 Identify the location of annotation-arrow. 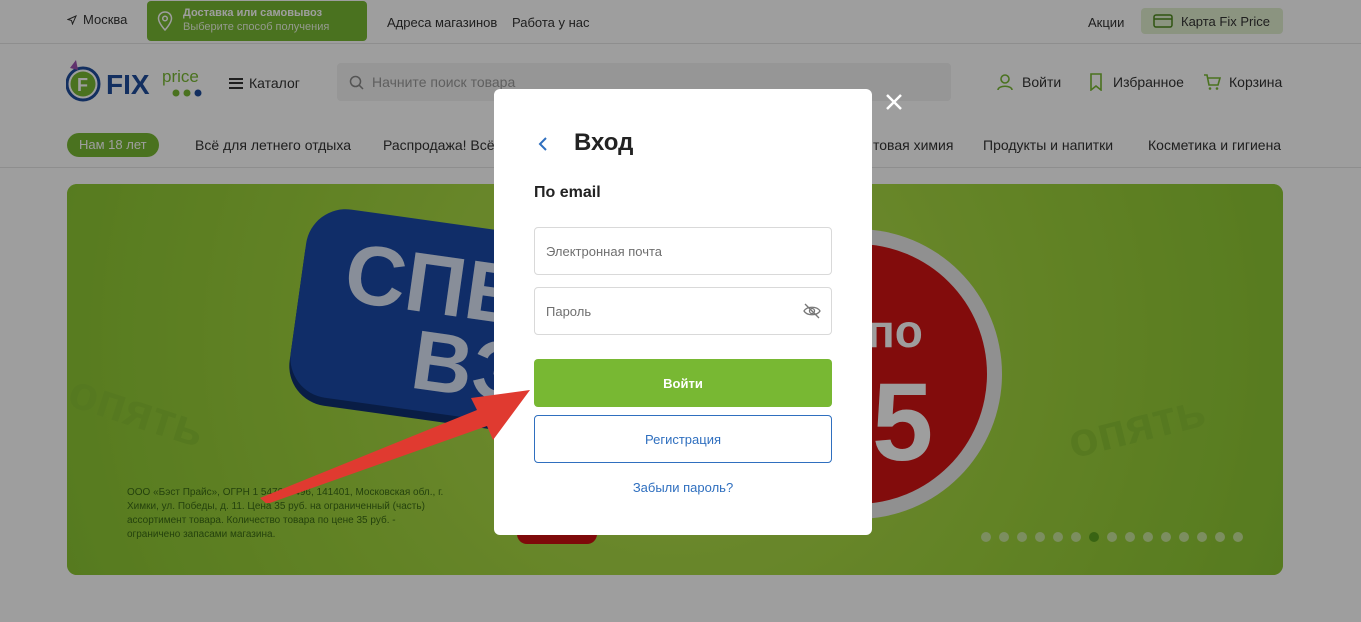
(395, 446).